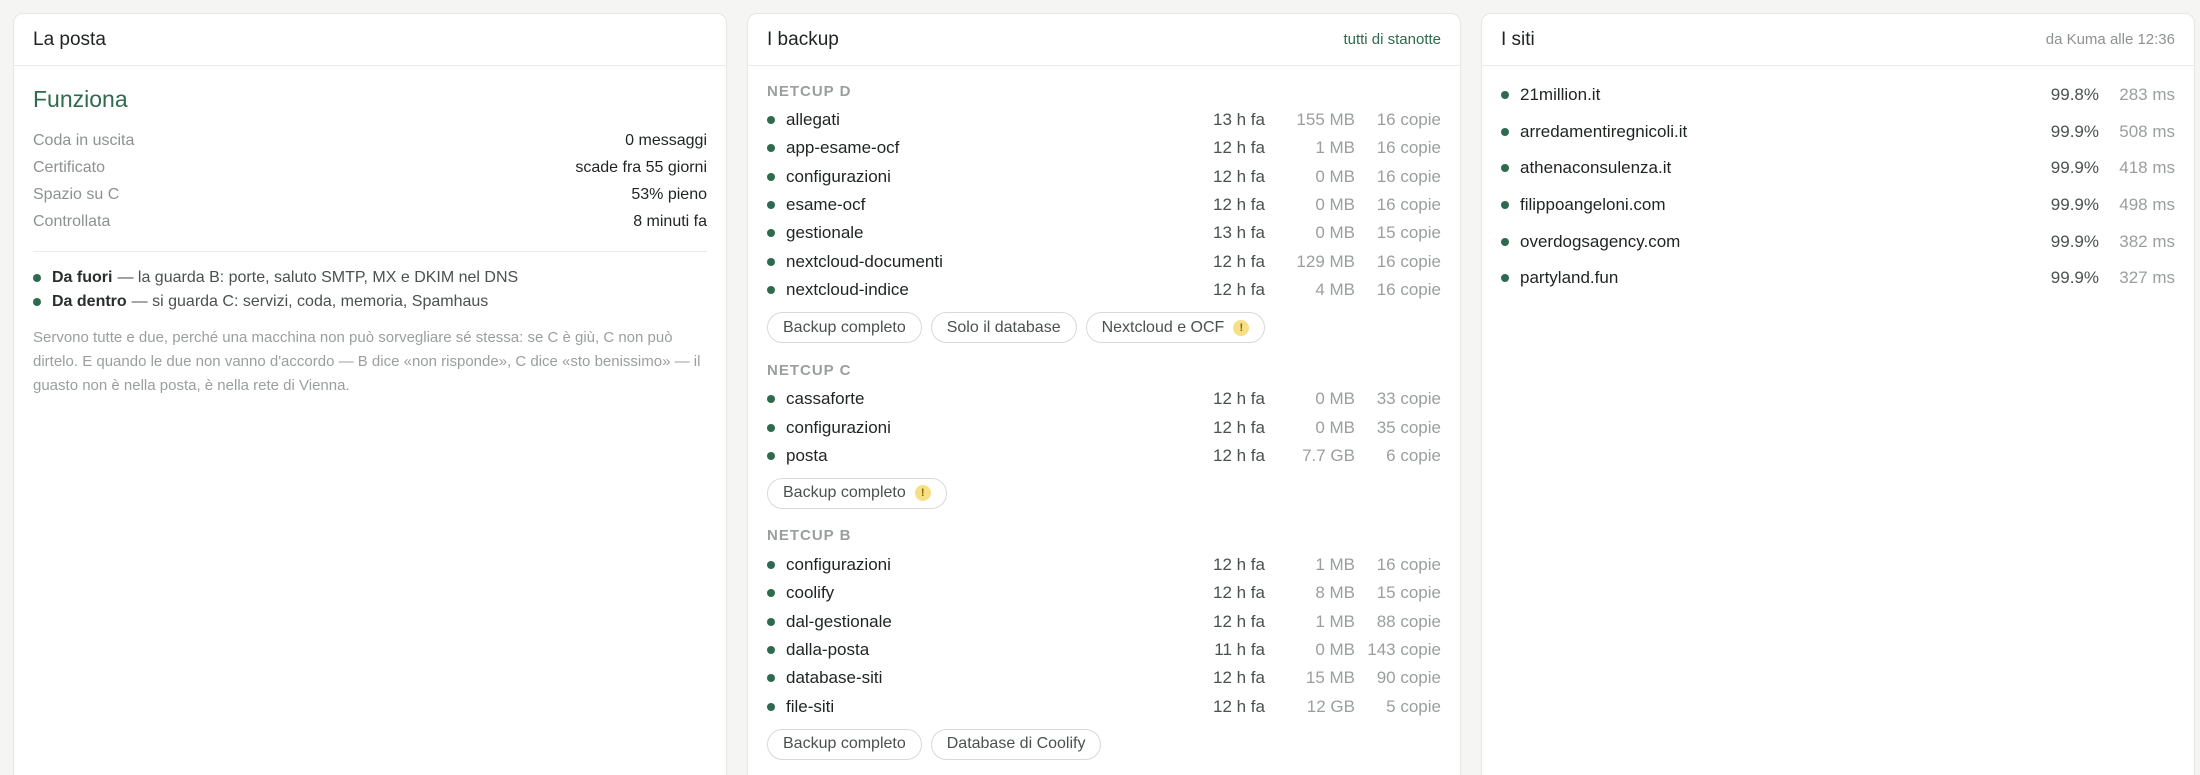 Image resolution: width=2200 pixels, height=775 pixels. What do you see at coordinates (2147, 241) in the screenshot?
I see `site-latency: 382 ms` at bounding box center [2147, 241].